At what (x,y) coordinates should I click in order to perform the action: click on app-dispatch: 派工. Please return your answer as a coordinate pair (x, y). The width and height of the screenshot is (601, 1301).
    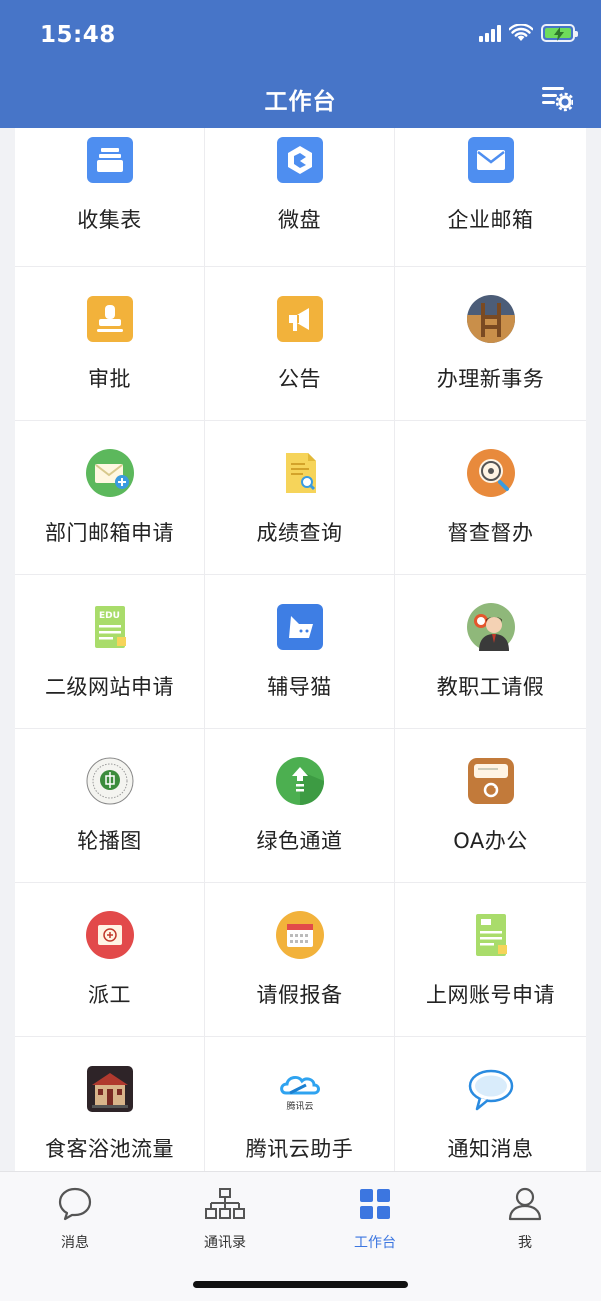
    Looking at the image, I should click on (110, 960).